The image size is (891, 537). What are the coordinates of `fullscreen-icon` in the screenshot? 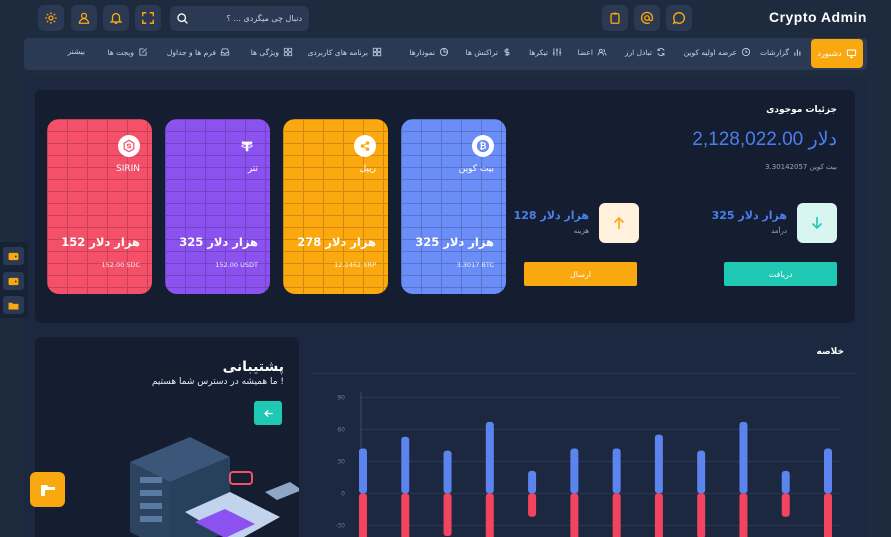 It's located at (148, 18).